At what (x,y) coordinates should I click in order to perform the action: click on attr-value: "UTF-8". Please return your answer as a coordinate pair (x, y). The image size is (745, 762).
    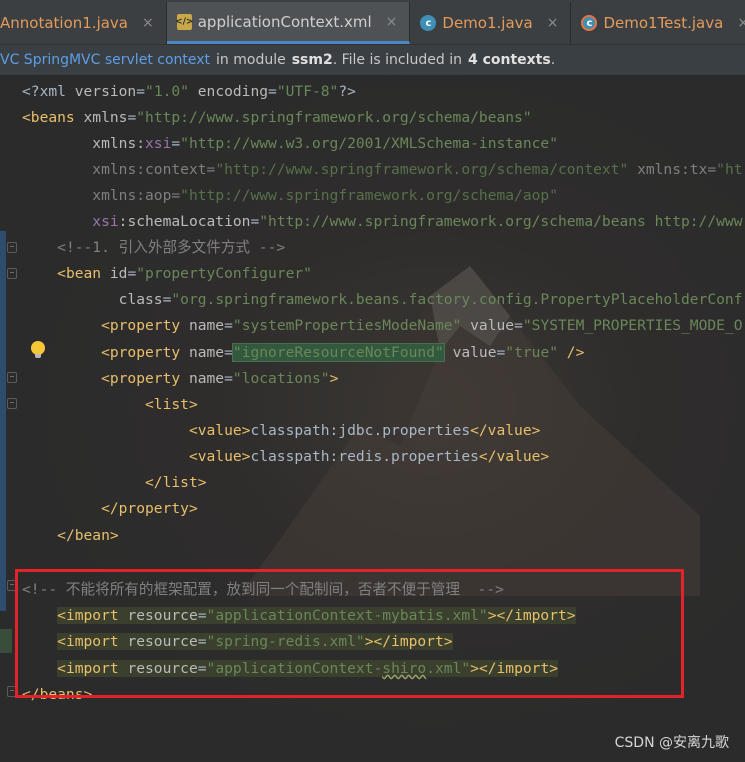
    Looking at the image, I should click on (307, 91).